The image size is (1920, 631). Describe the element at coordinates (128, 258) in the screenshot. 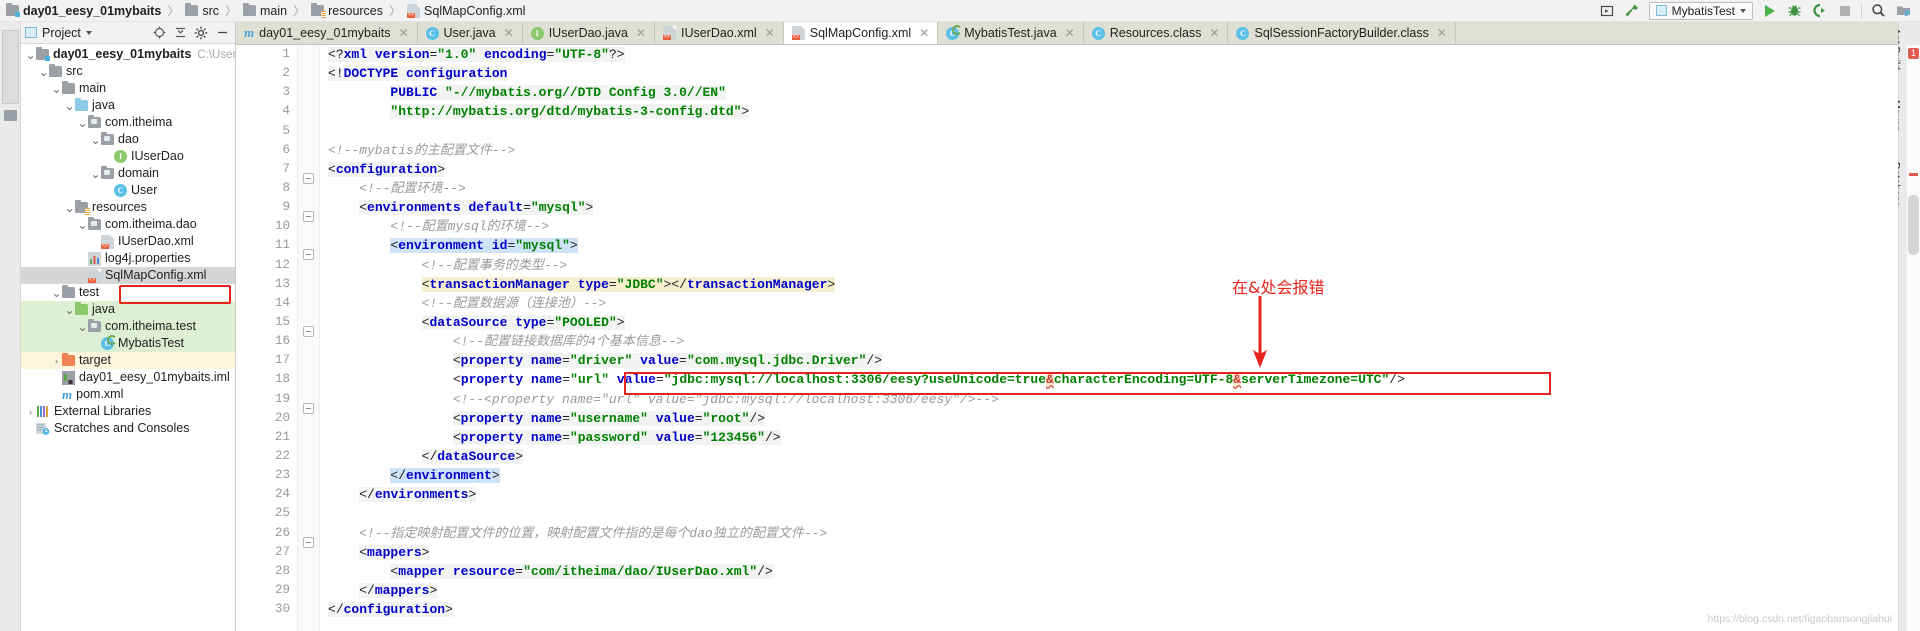

I see `tree-item-log4j-properties: log4j.properties` at that location.